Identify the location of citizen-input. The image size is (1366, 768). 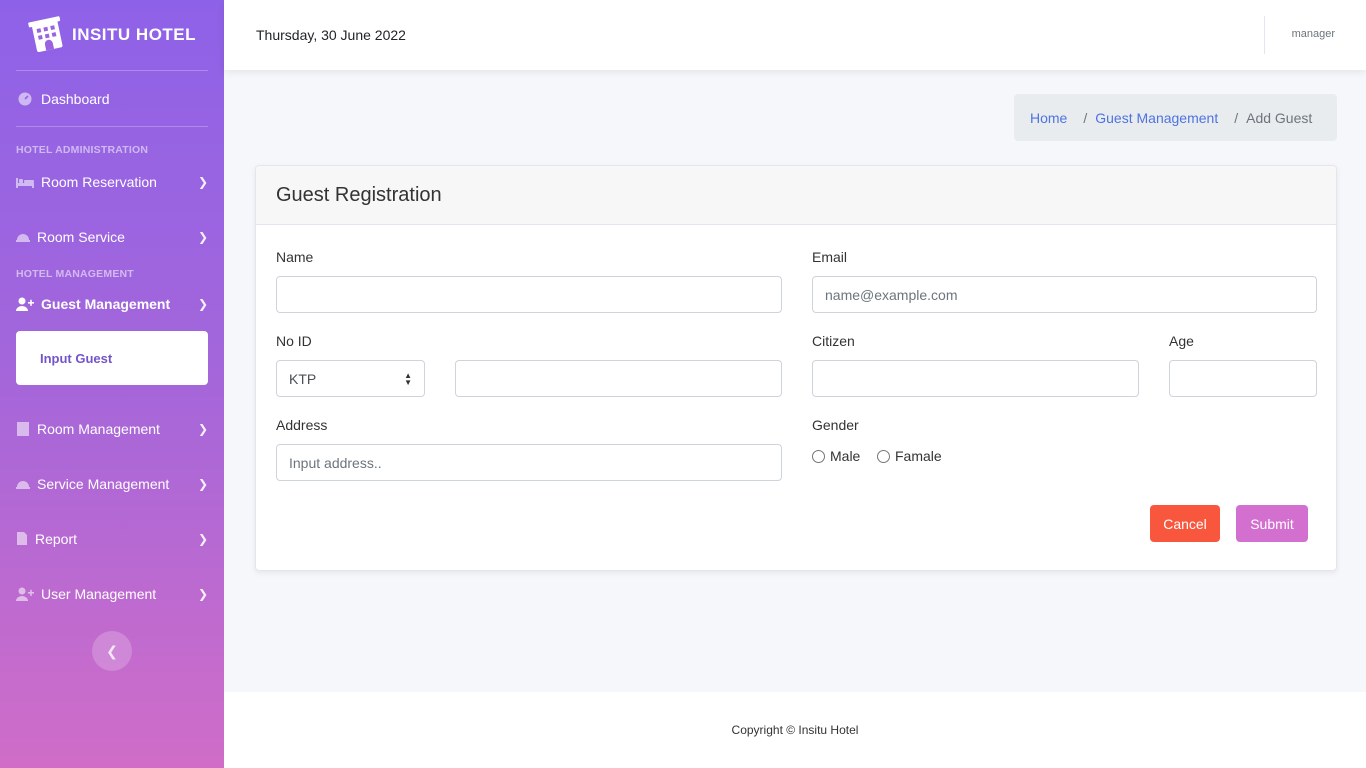
(975, 378).